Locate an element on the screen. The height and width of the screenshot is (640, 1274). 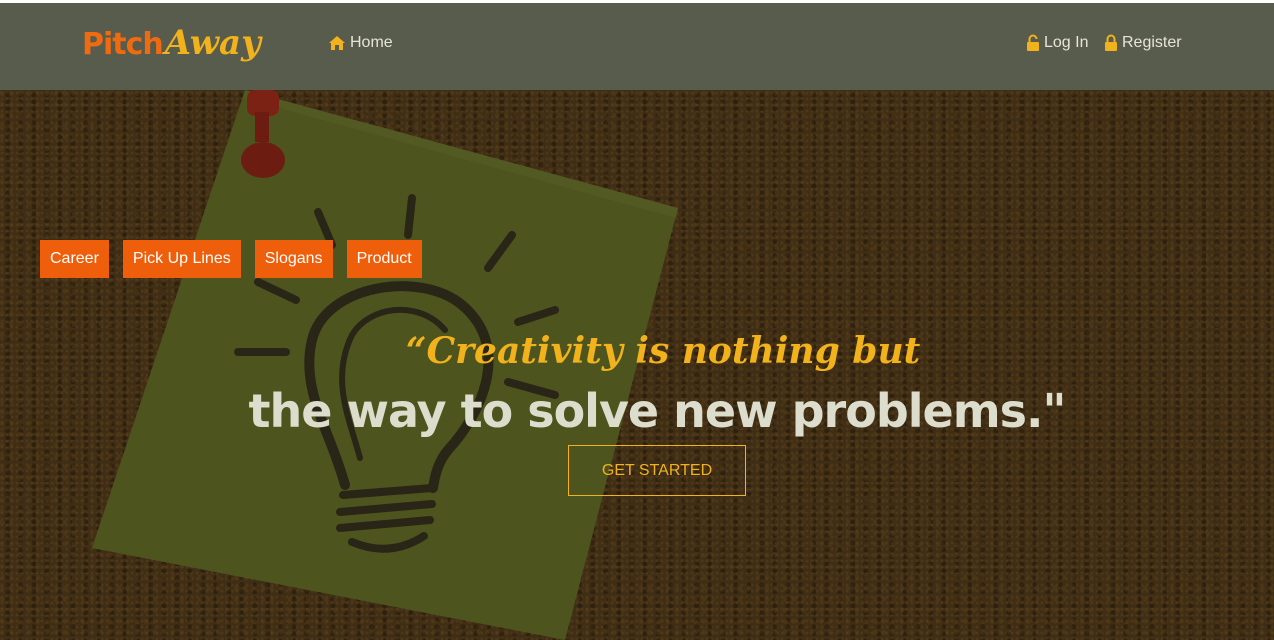
nav-register-label: Register is located at coordinates (1152, 42).